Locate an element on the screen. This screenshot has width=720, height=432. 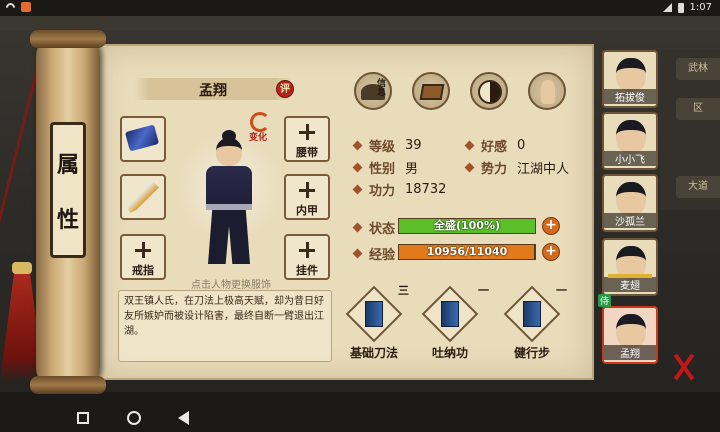
party-member: 拓拔俊 is located at coordinates (630, 79).